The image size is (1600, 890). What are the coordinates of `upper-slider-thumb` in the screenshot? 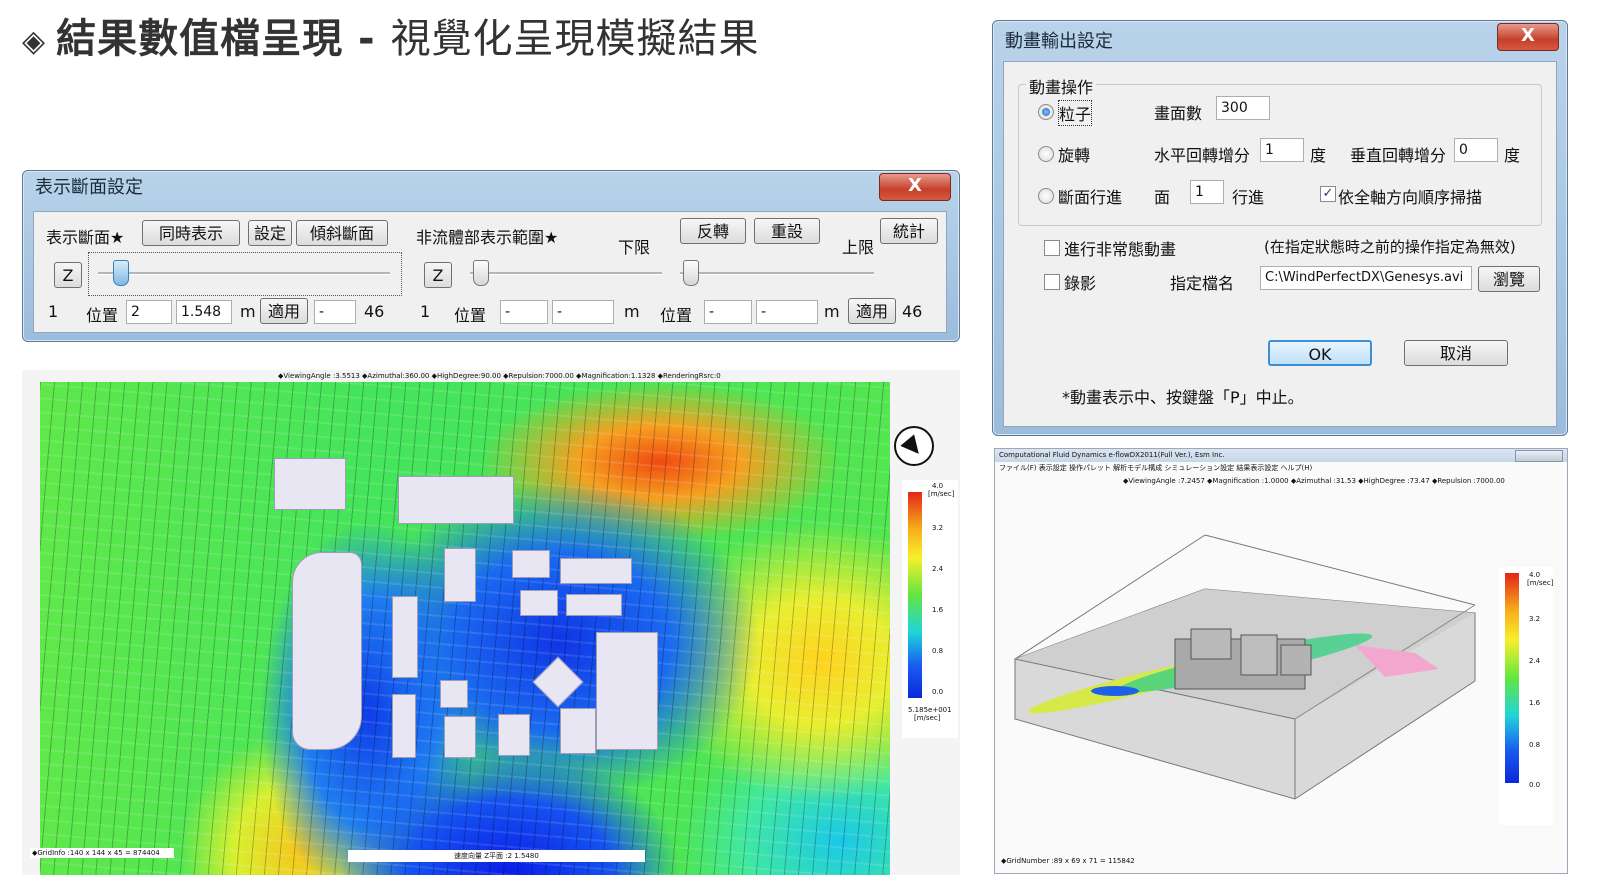 It's located at (691, 273).